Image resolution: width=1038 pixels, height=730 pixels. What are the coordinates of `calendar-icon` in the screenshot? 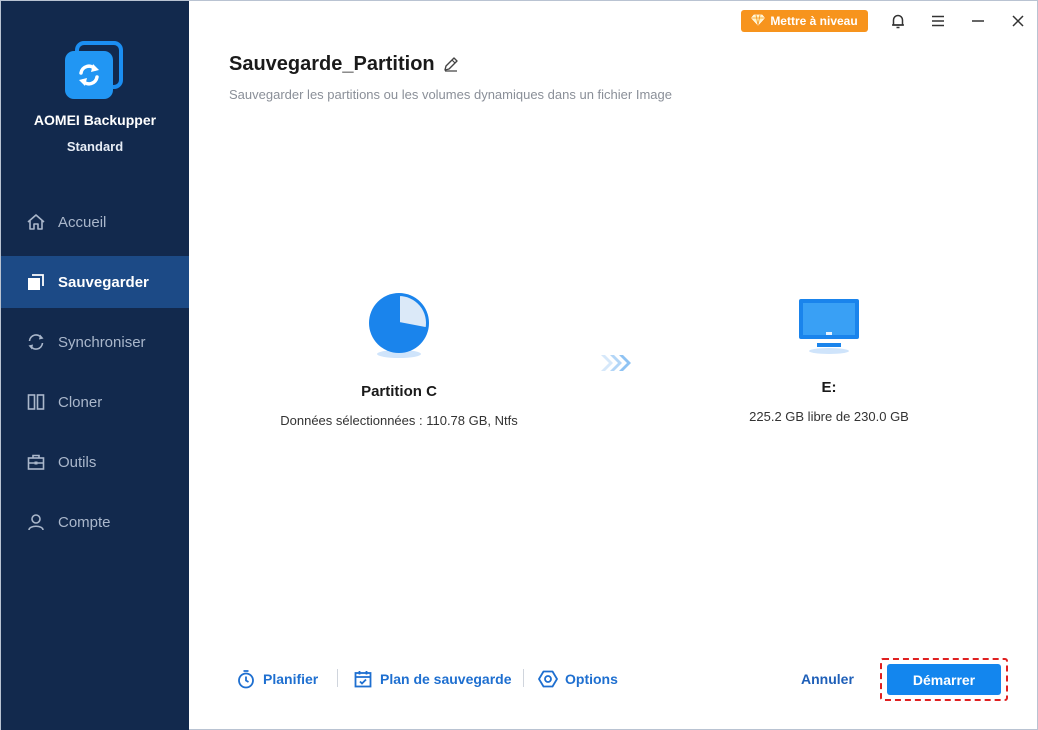 It's located at (363, 679).